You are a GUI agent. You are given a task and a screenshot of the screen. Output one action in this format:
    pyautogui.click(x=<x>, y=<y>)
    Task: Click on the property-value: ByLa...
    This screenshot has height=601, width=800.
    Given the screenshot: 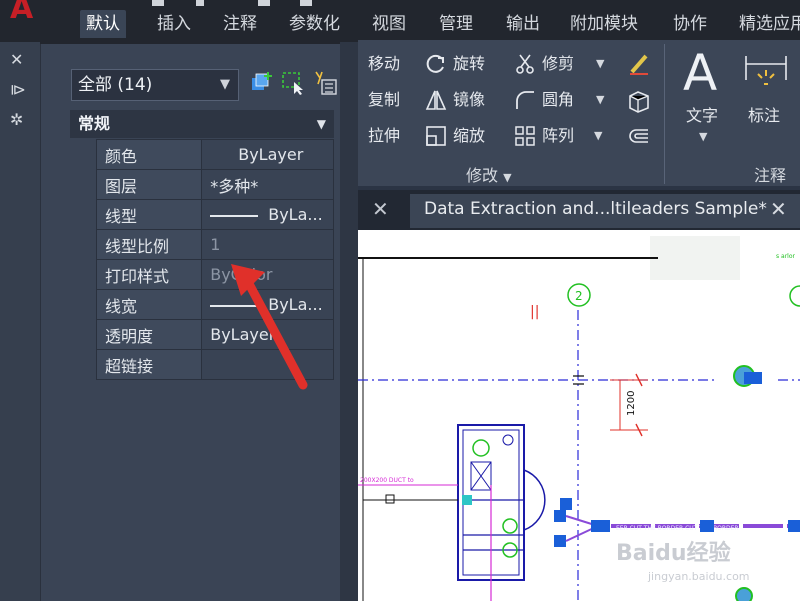 What is the action you would take?
    pyautogui.click(x=295, y=214)
    